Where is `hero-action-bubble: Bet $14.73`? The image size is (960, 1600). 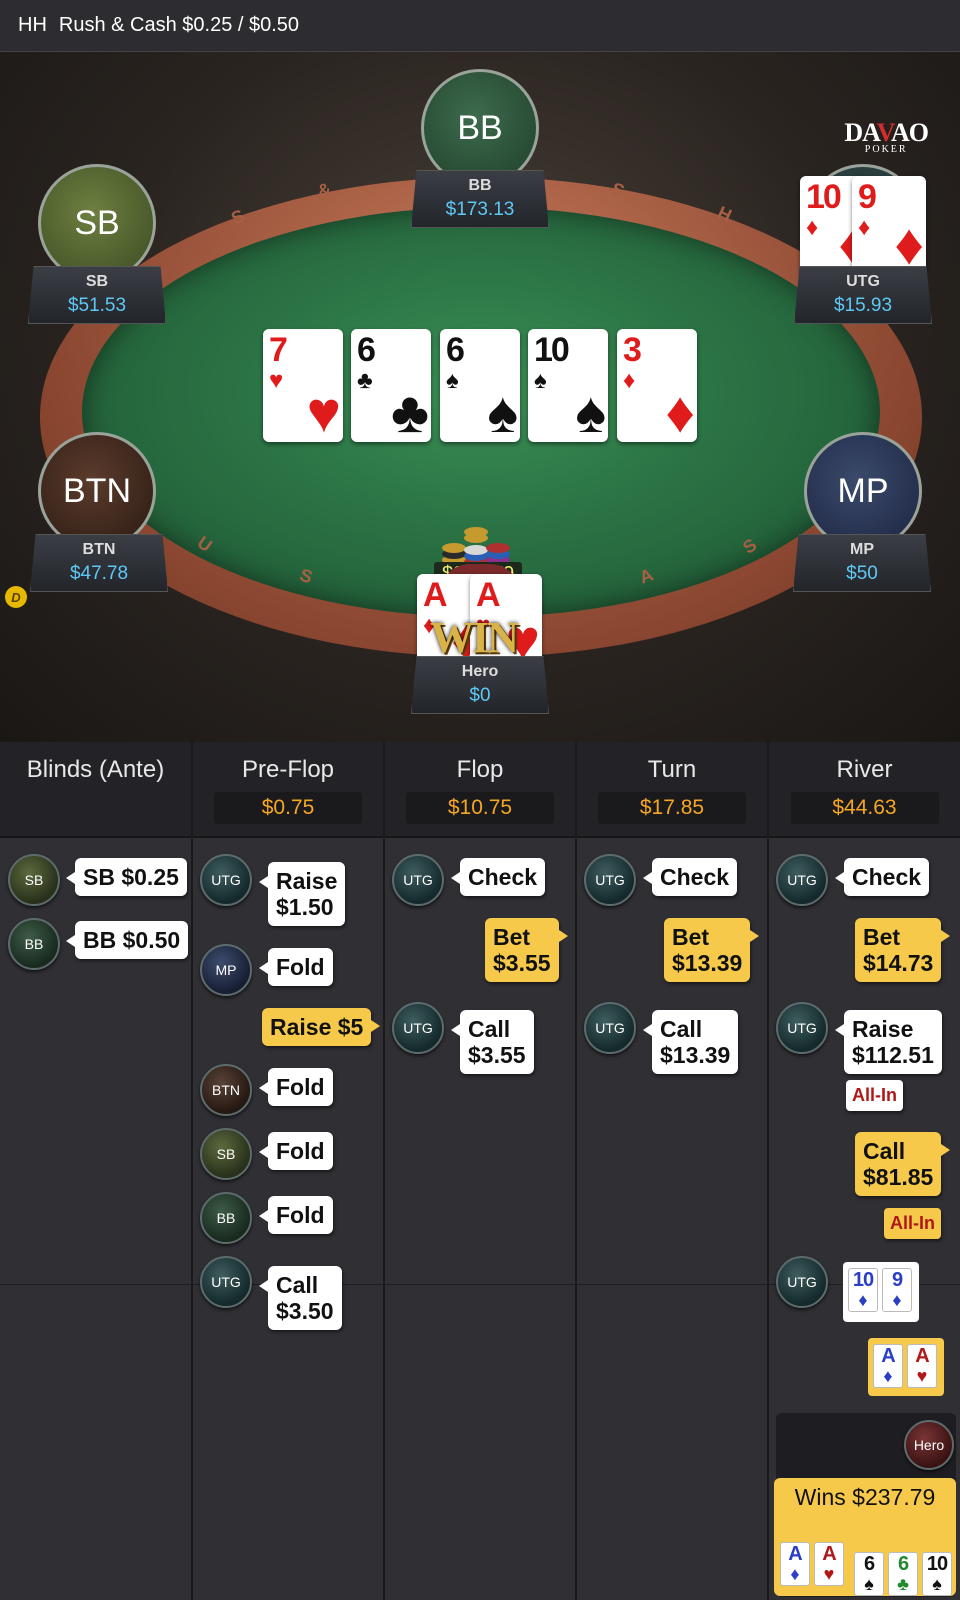
hero-action-bubble: Bet $14.73 is located at coordinates (903, 950).